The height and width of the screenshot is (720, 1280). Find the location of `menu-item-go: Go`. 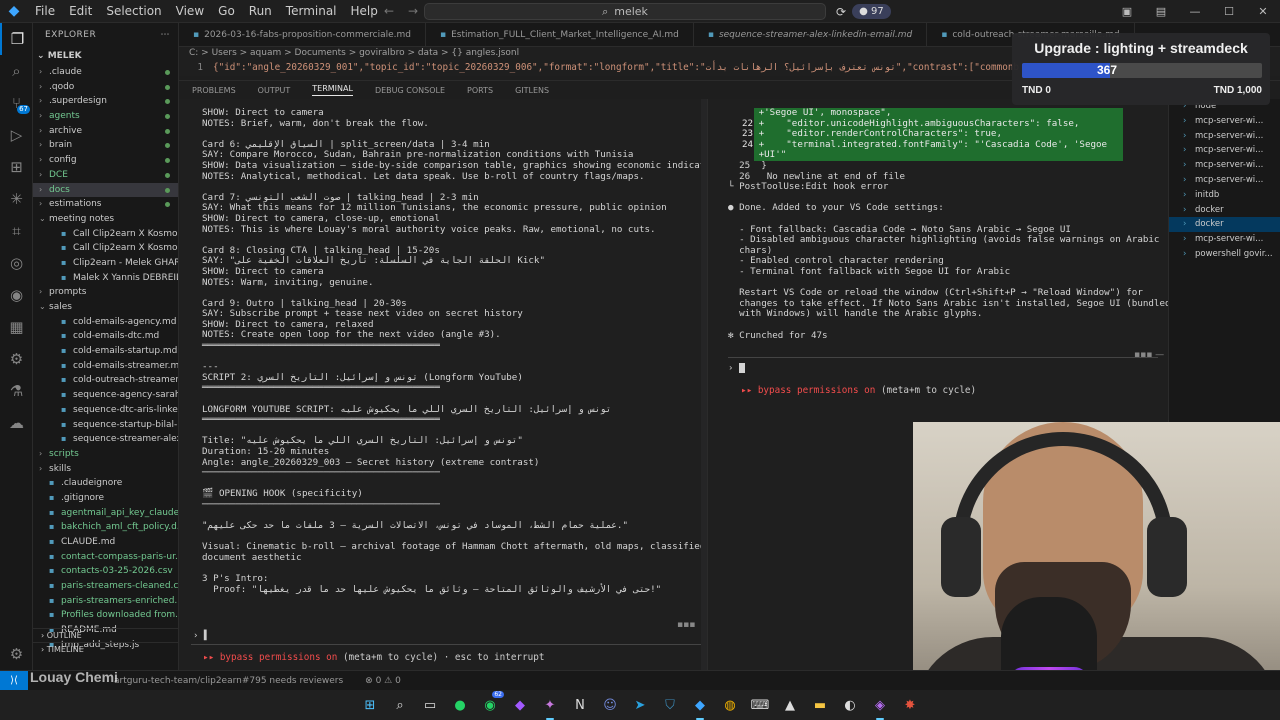

menu-item-go: Go is located at coordinates (226, 11).